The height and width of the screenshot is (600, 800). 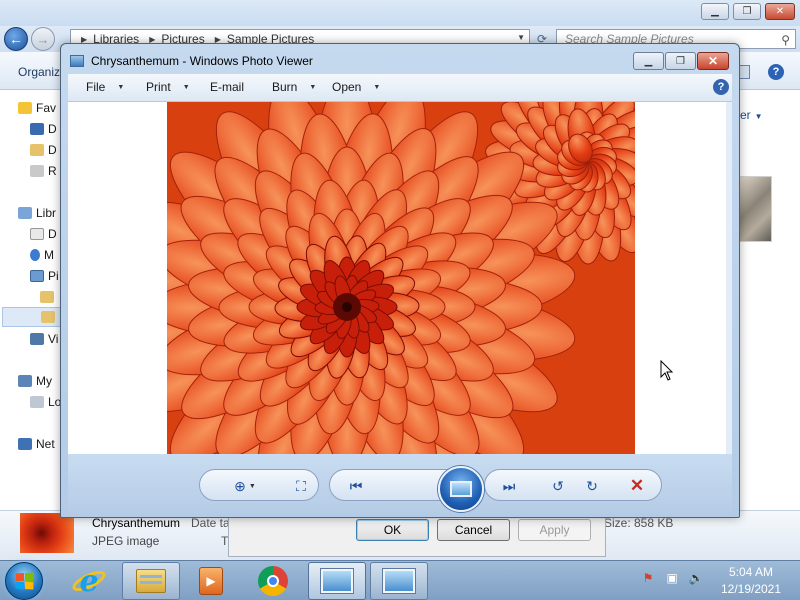 What do you see at coordinates (554, 530) in the screenshot?
I see `apply-button: Apply` at bounding box center [554, 530].